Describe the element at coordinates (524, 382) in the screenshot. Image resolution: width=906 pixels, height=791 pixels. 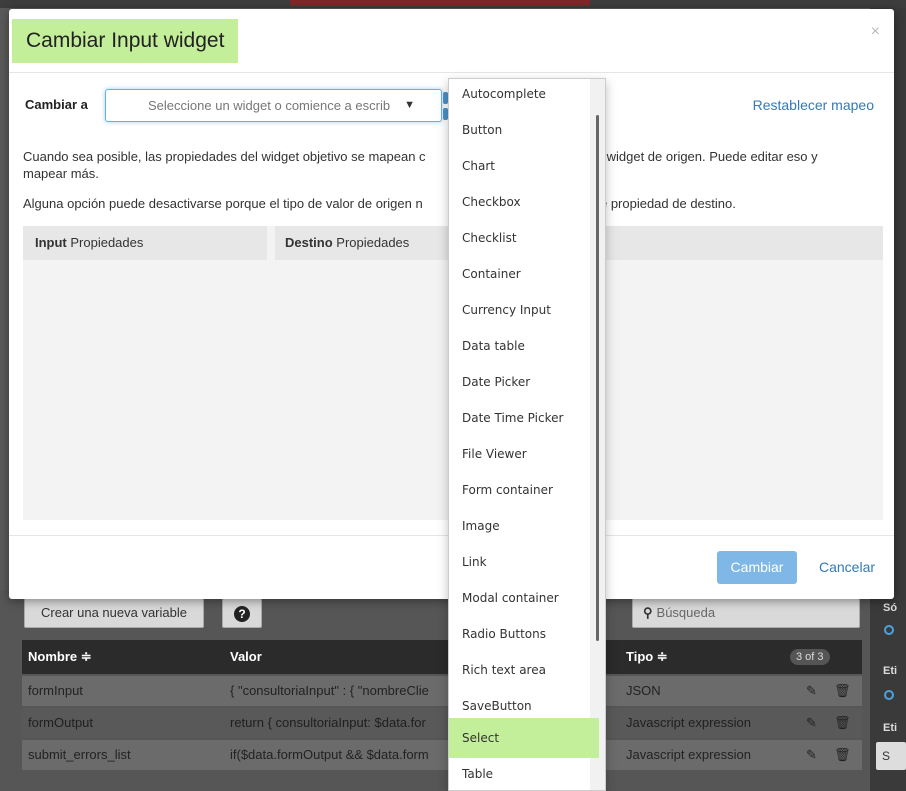
I see `dropdown-option: Date Picker` at that location.